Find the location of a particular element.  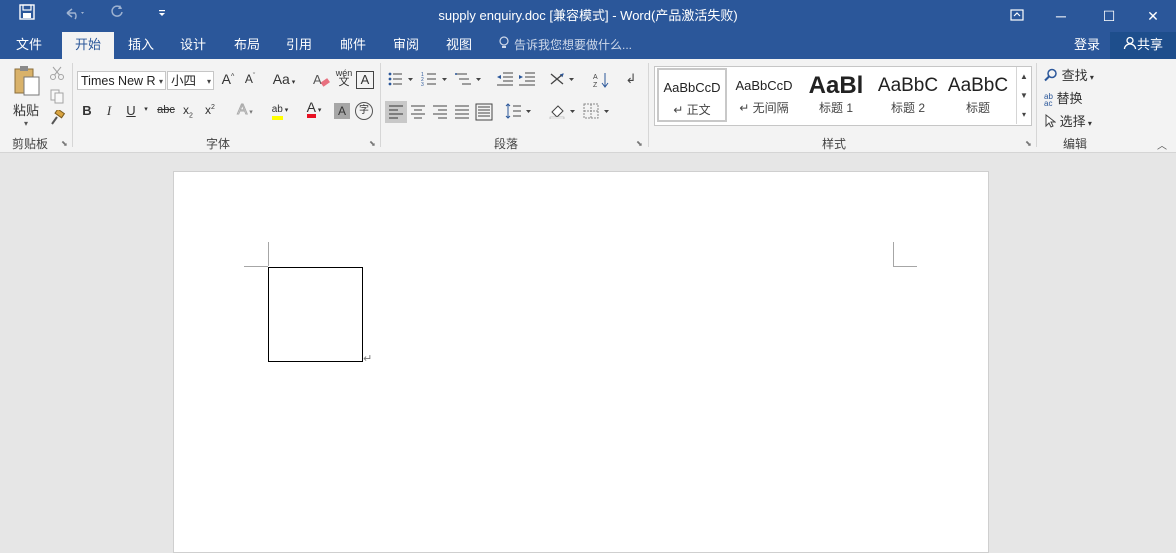

styles-group-label: 样式 is located at coordinates (833, 144).